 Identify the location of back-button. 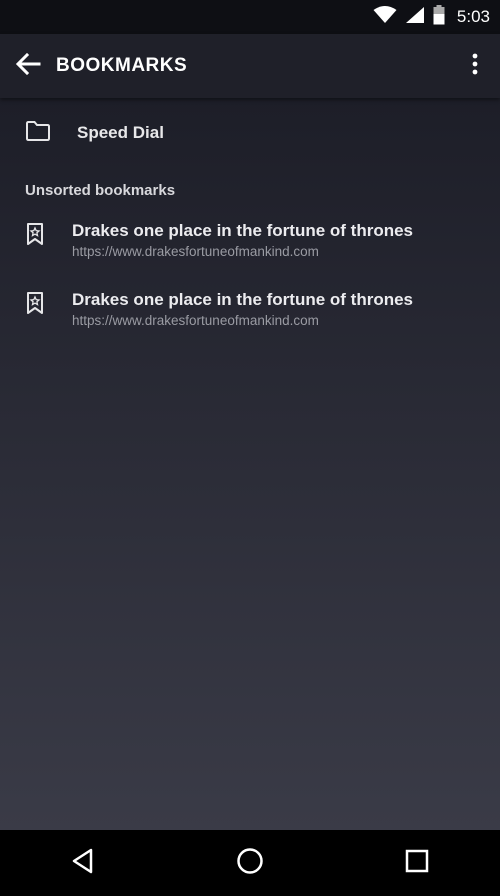
(28, 66).